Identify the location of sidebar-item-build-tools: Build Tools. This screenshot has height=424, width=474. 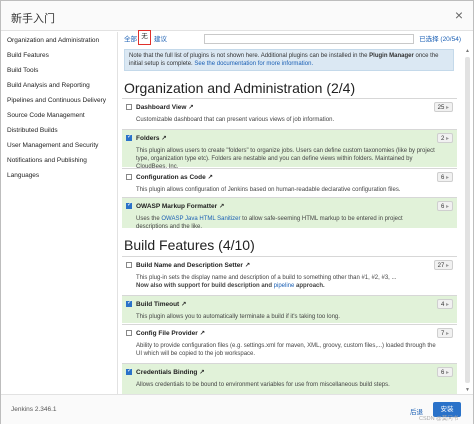
(22, 70).